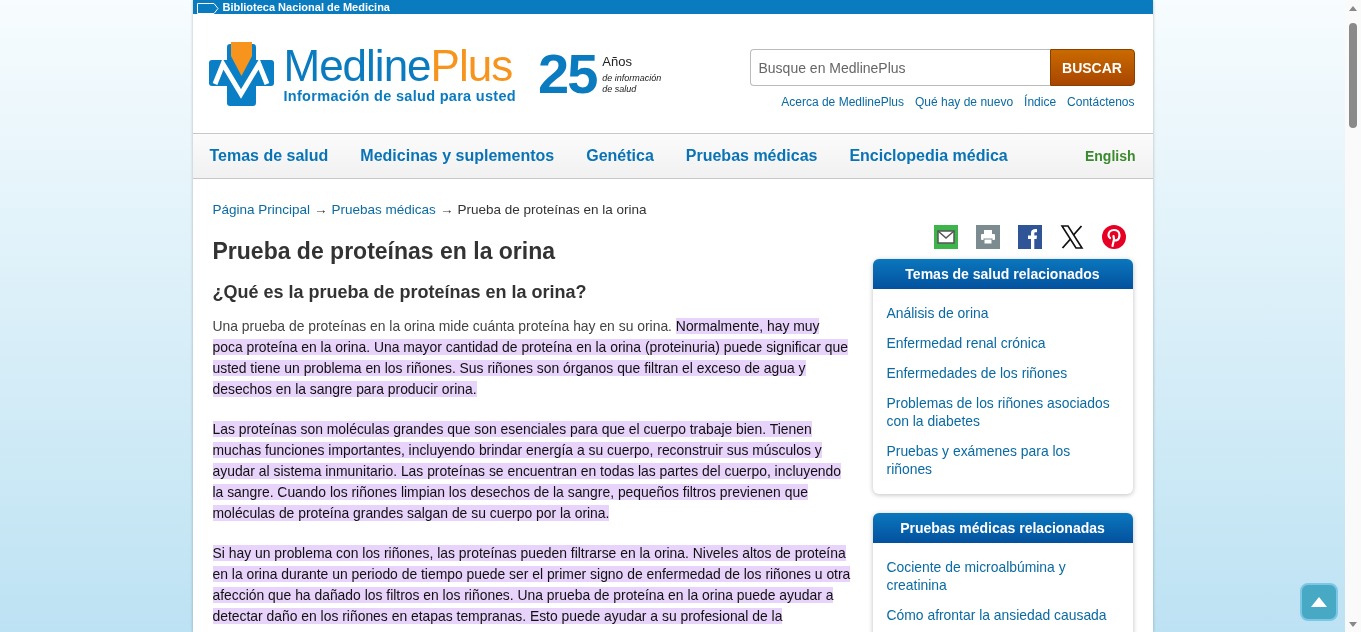 The height and width of the screenshot is (632, 1361). What do you see at coordinates (399, 96) in the screenshot?
I see `logo-tagline: Información de salud para usted` at bounding box center [399, 96].